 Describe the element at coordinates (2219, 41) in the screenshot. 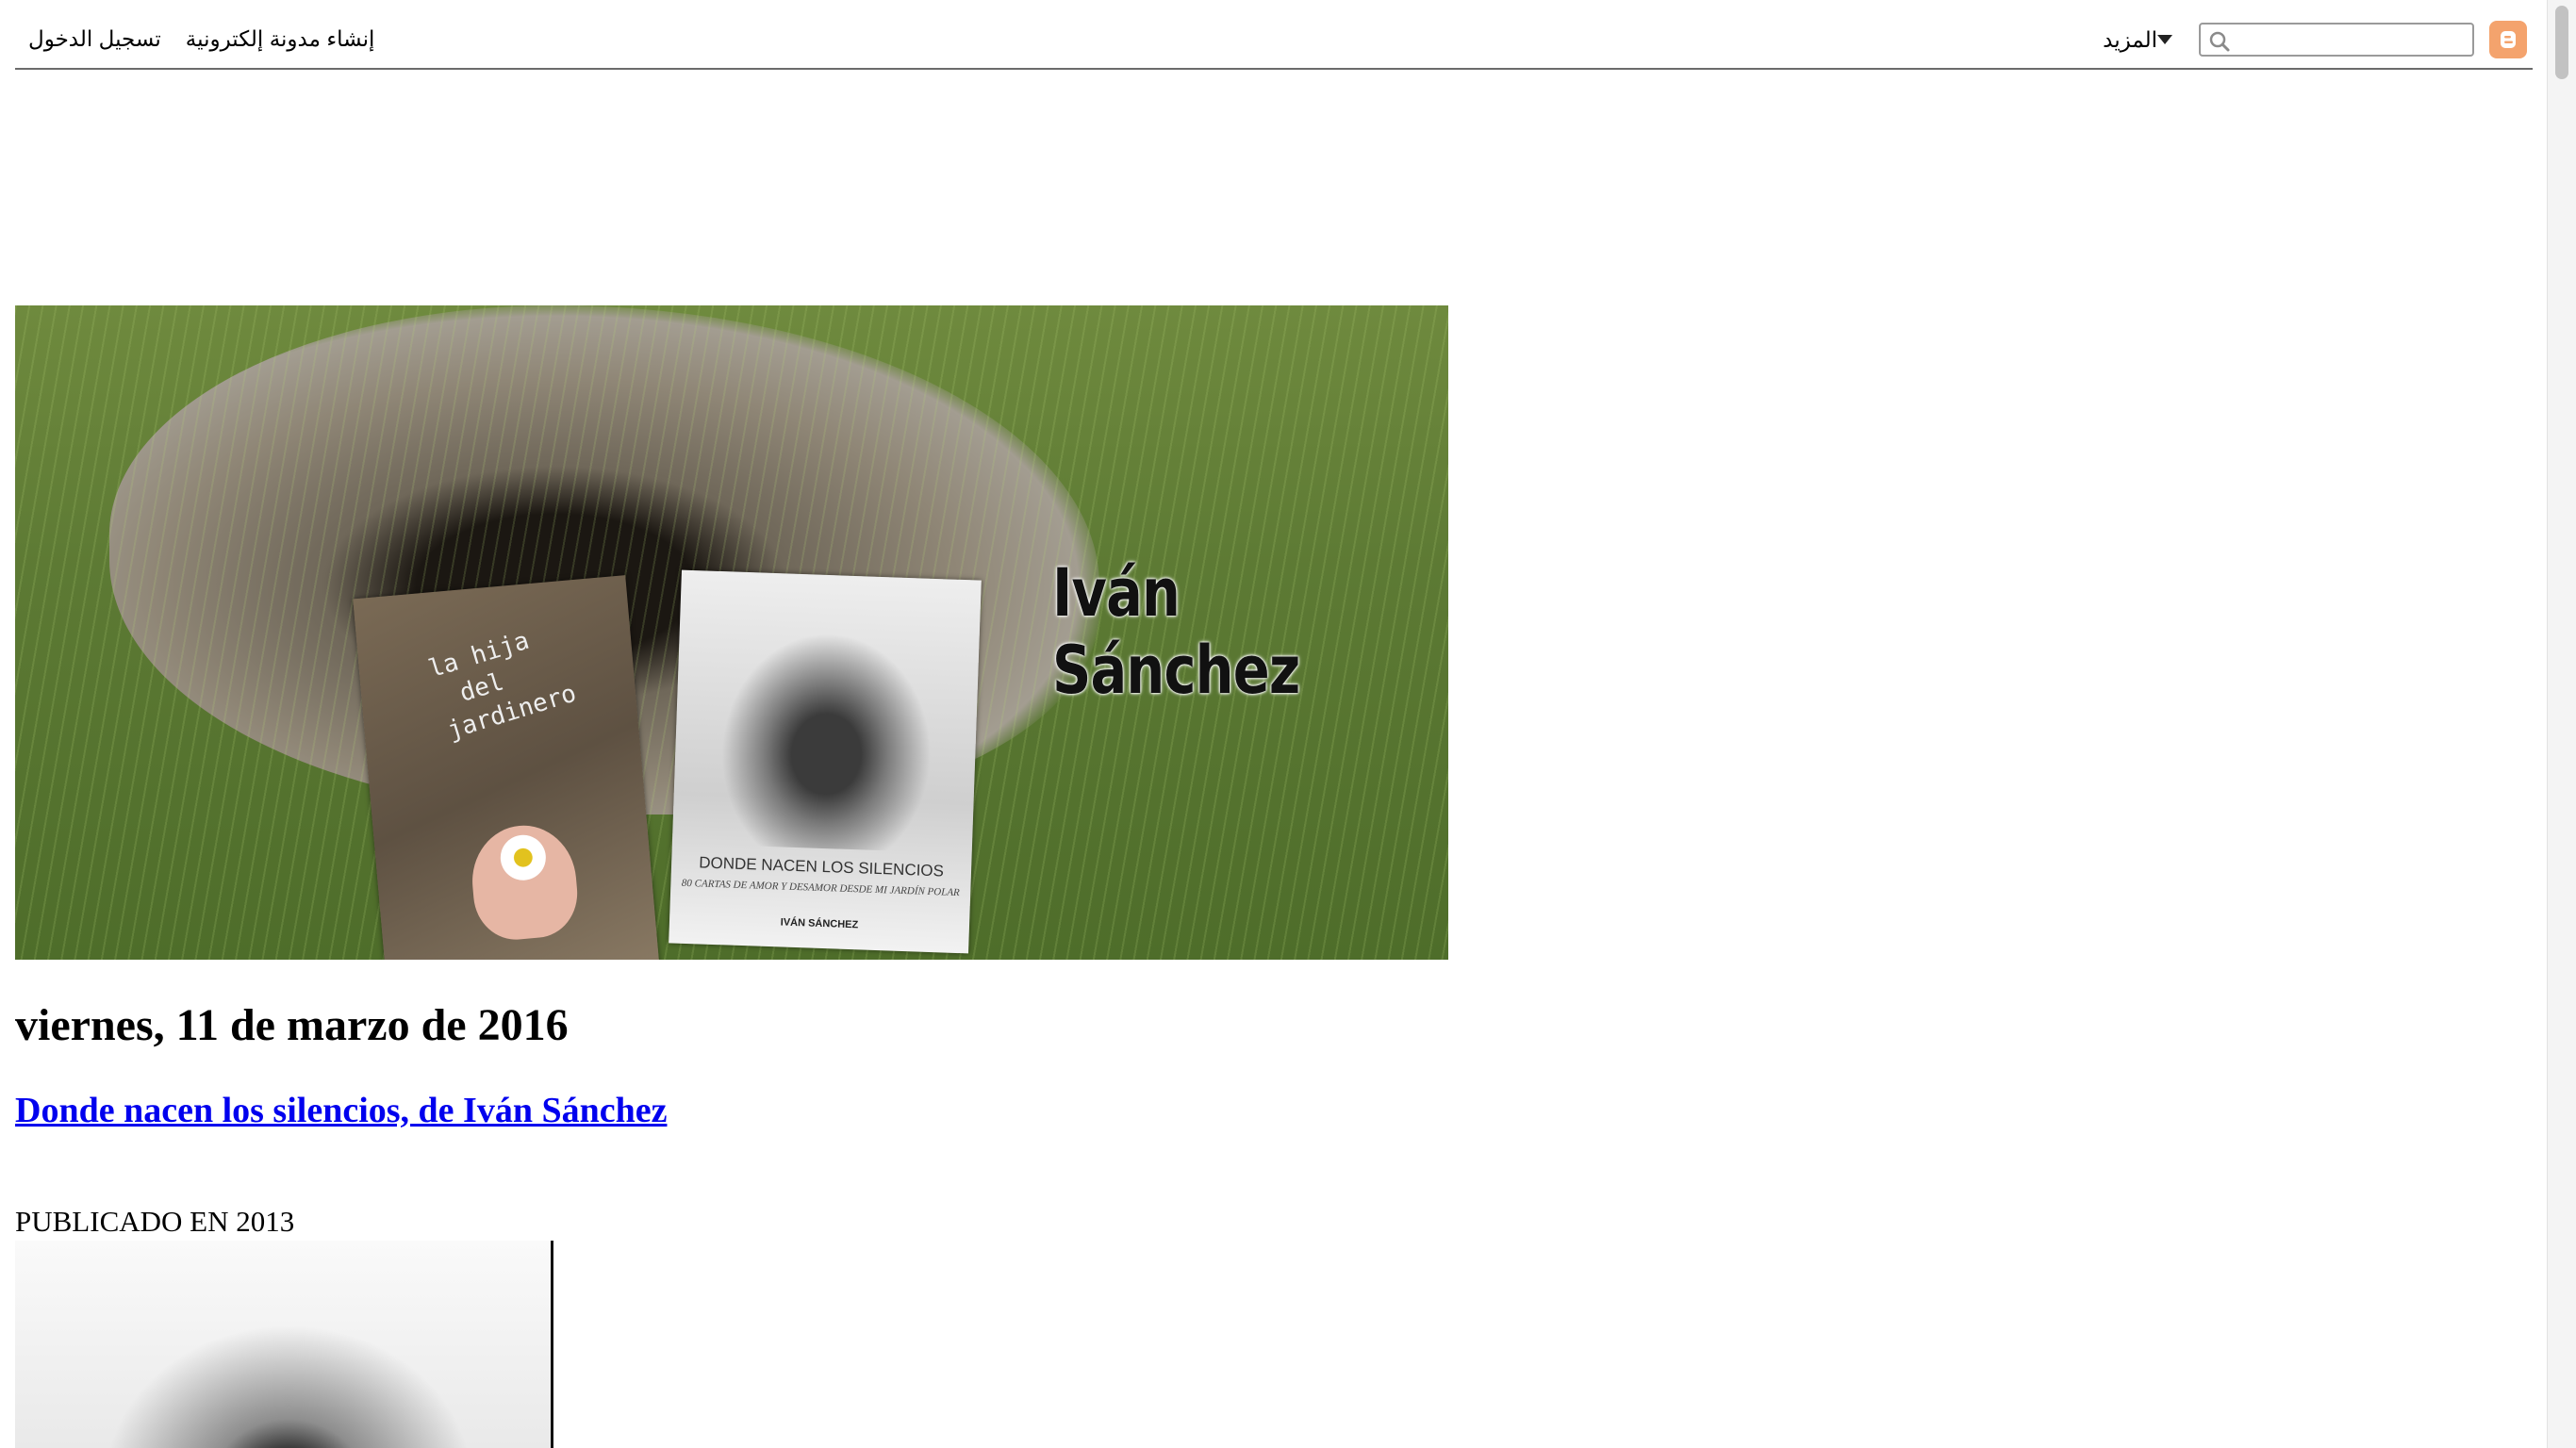

I see `search-icon` at that location.